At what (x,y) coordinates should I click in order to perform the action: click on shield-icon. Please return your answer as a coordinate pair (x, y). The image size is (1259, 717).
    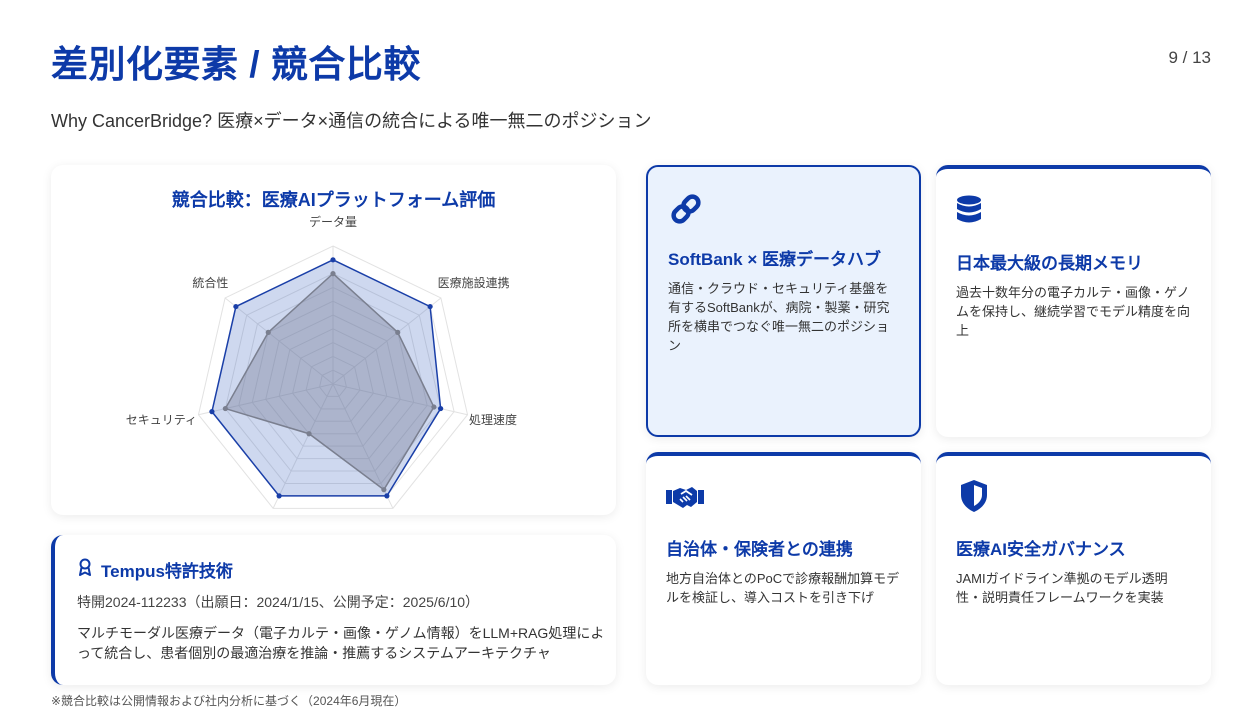
    Looking at the image, I should click on (974, 496).